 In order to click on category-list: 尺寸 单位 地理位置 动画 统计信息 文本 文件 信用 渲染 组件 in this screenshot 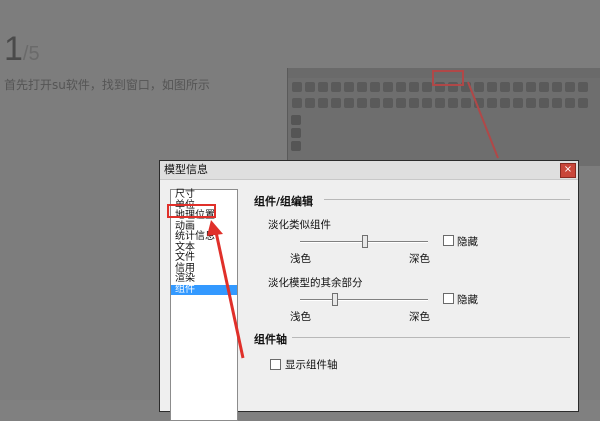, I will do `click(204, 305)`.